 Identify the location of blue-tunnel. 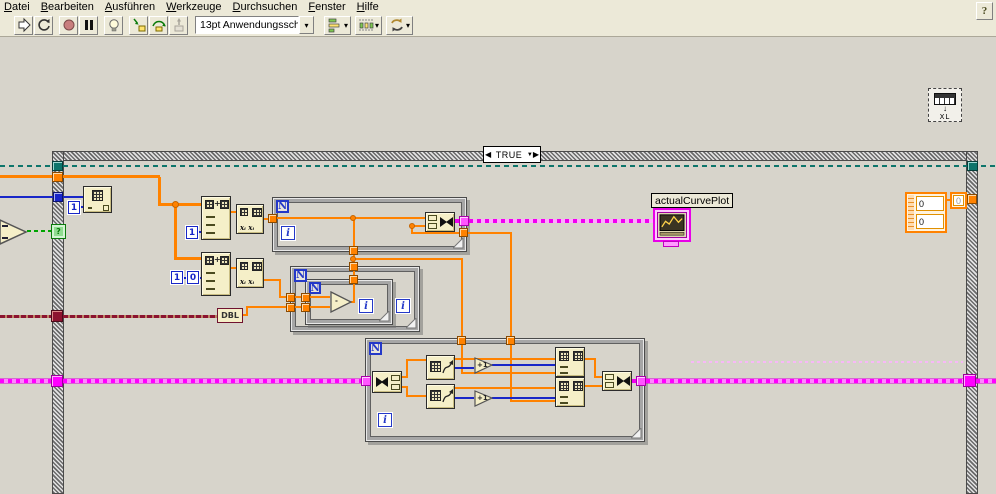
(58, 197).